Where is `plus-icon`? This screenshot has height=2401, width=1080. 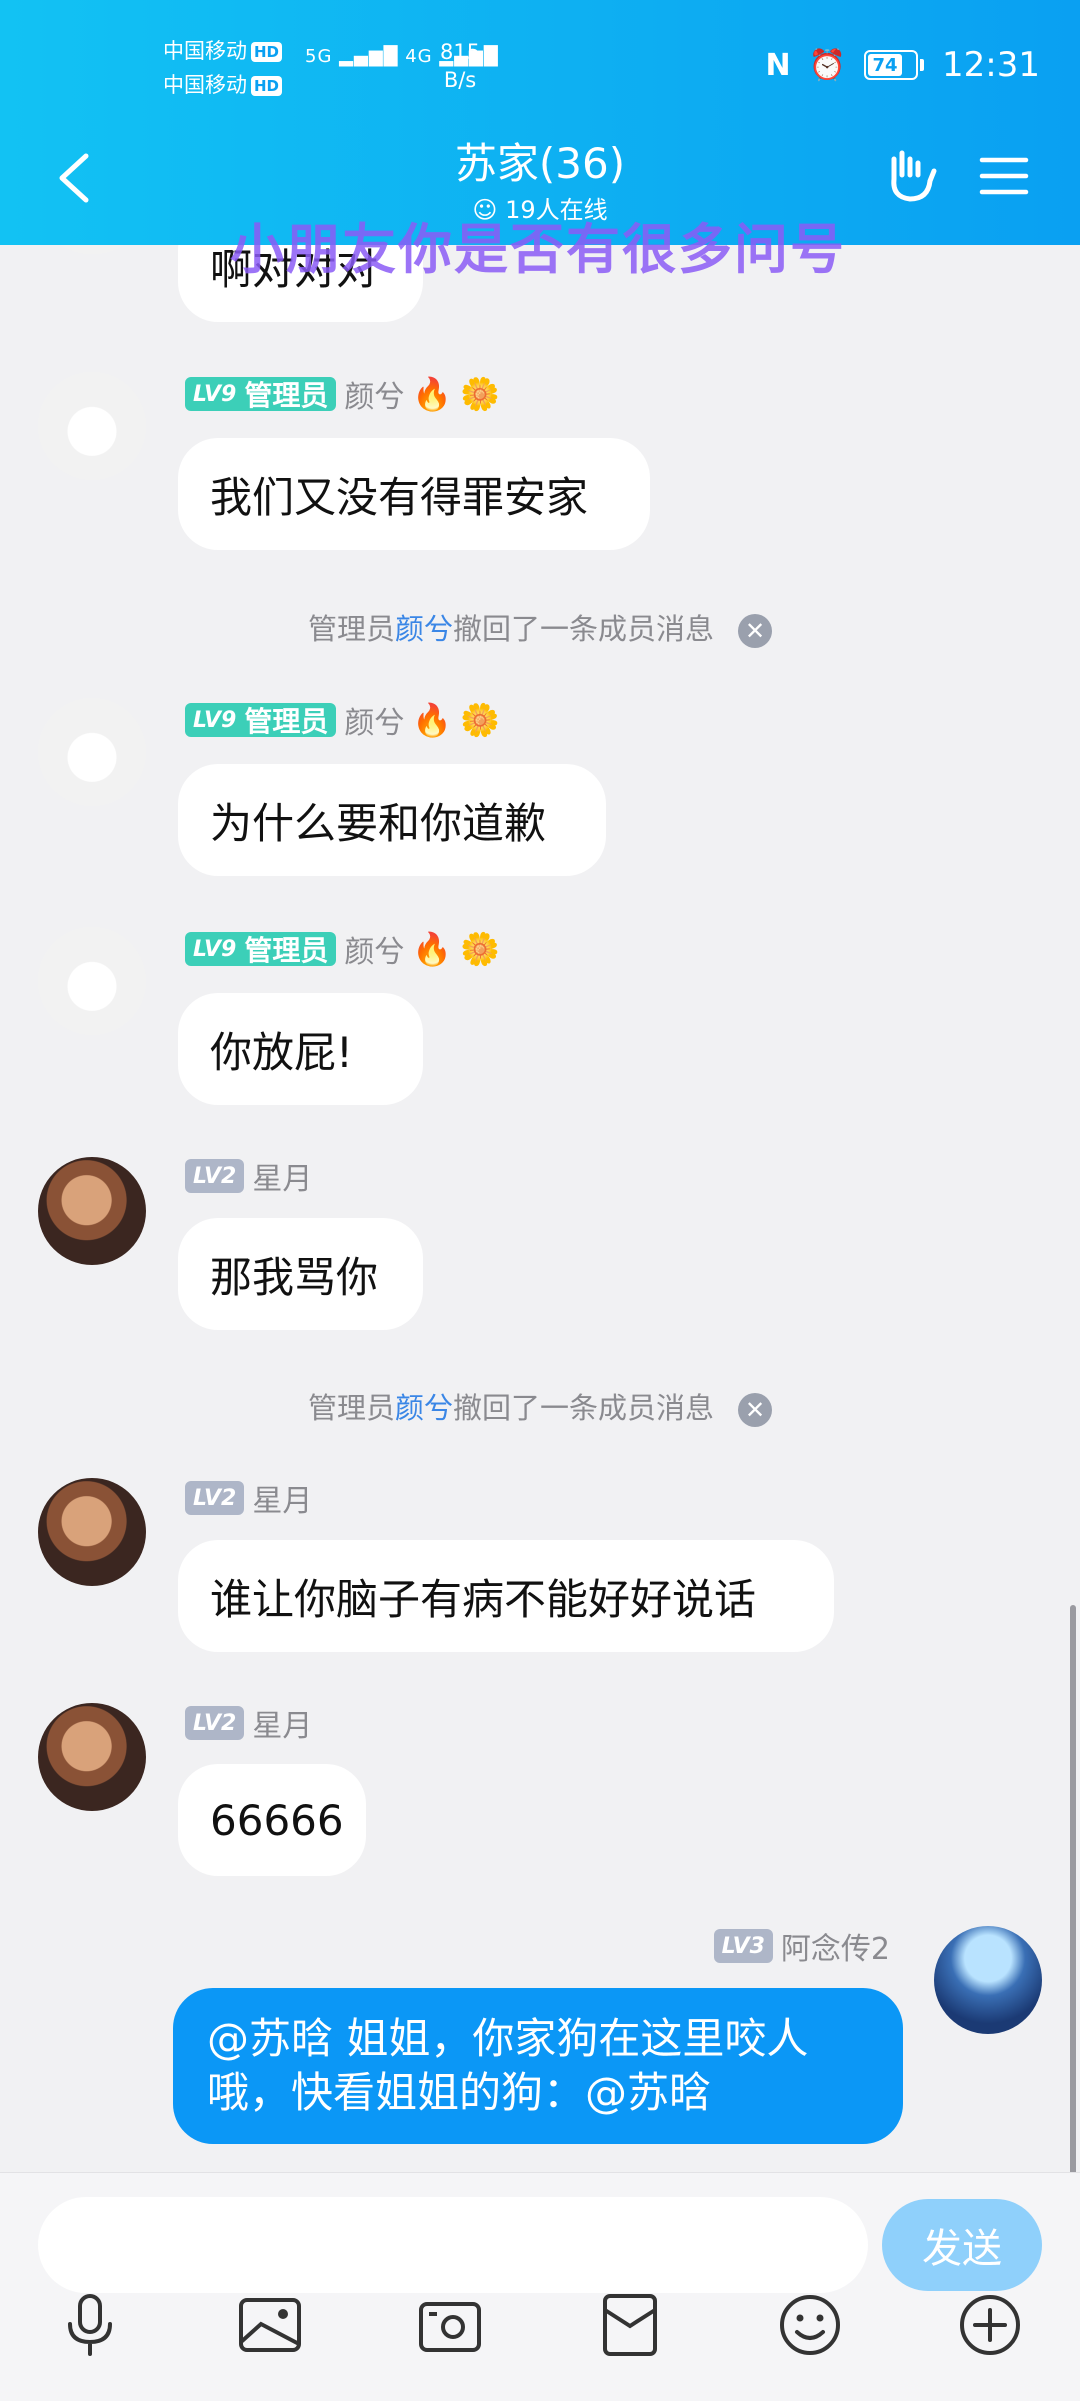 plus-icon is located at coordinates (990, 2325).